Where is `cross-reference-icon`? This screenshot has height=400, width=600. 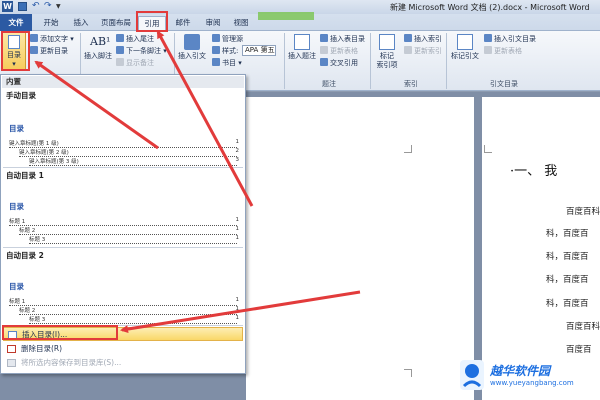
cross-reference-icon is located at coordinates (324, 62).